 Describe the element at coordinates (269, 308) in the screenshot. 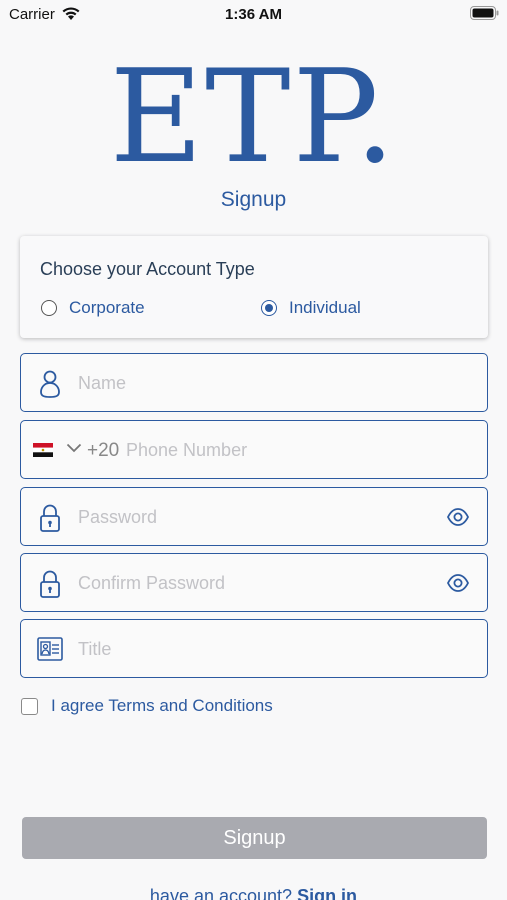

I see `radio-button-selected-icon` at that location.